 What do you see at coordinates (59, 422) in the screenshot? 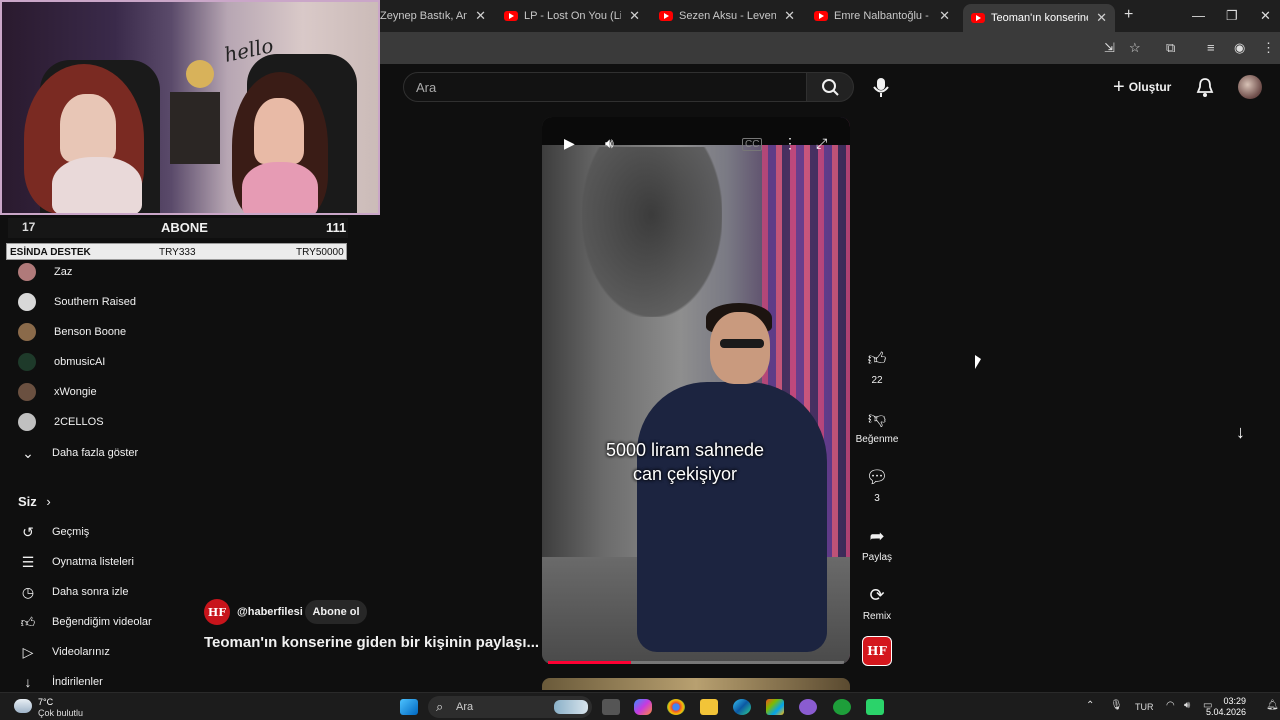
I see `subscription-item: 2CELLOS` at bounding box center [59, 422].